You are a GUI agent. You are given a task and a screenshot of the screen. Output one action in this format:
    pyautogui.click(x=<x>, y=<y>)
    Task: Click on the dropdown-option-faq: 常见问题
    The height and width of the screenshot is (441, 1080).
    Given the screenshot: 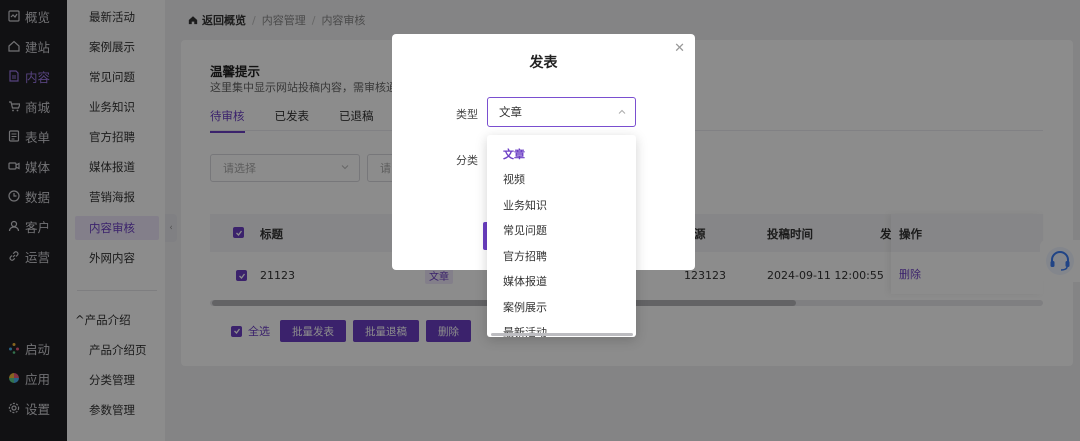 What is the action you would take?
    pyautogui.click(x=561, y=230)
    